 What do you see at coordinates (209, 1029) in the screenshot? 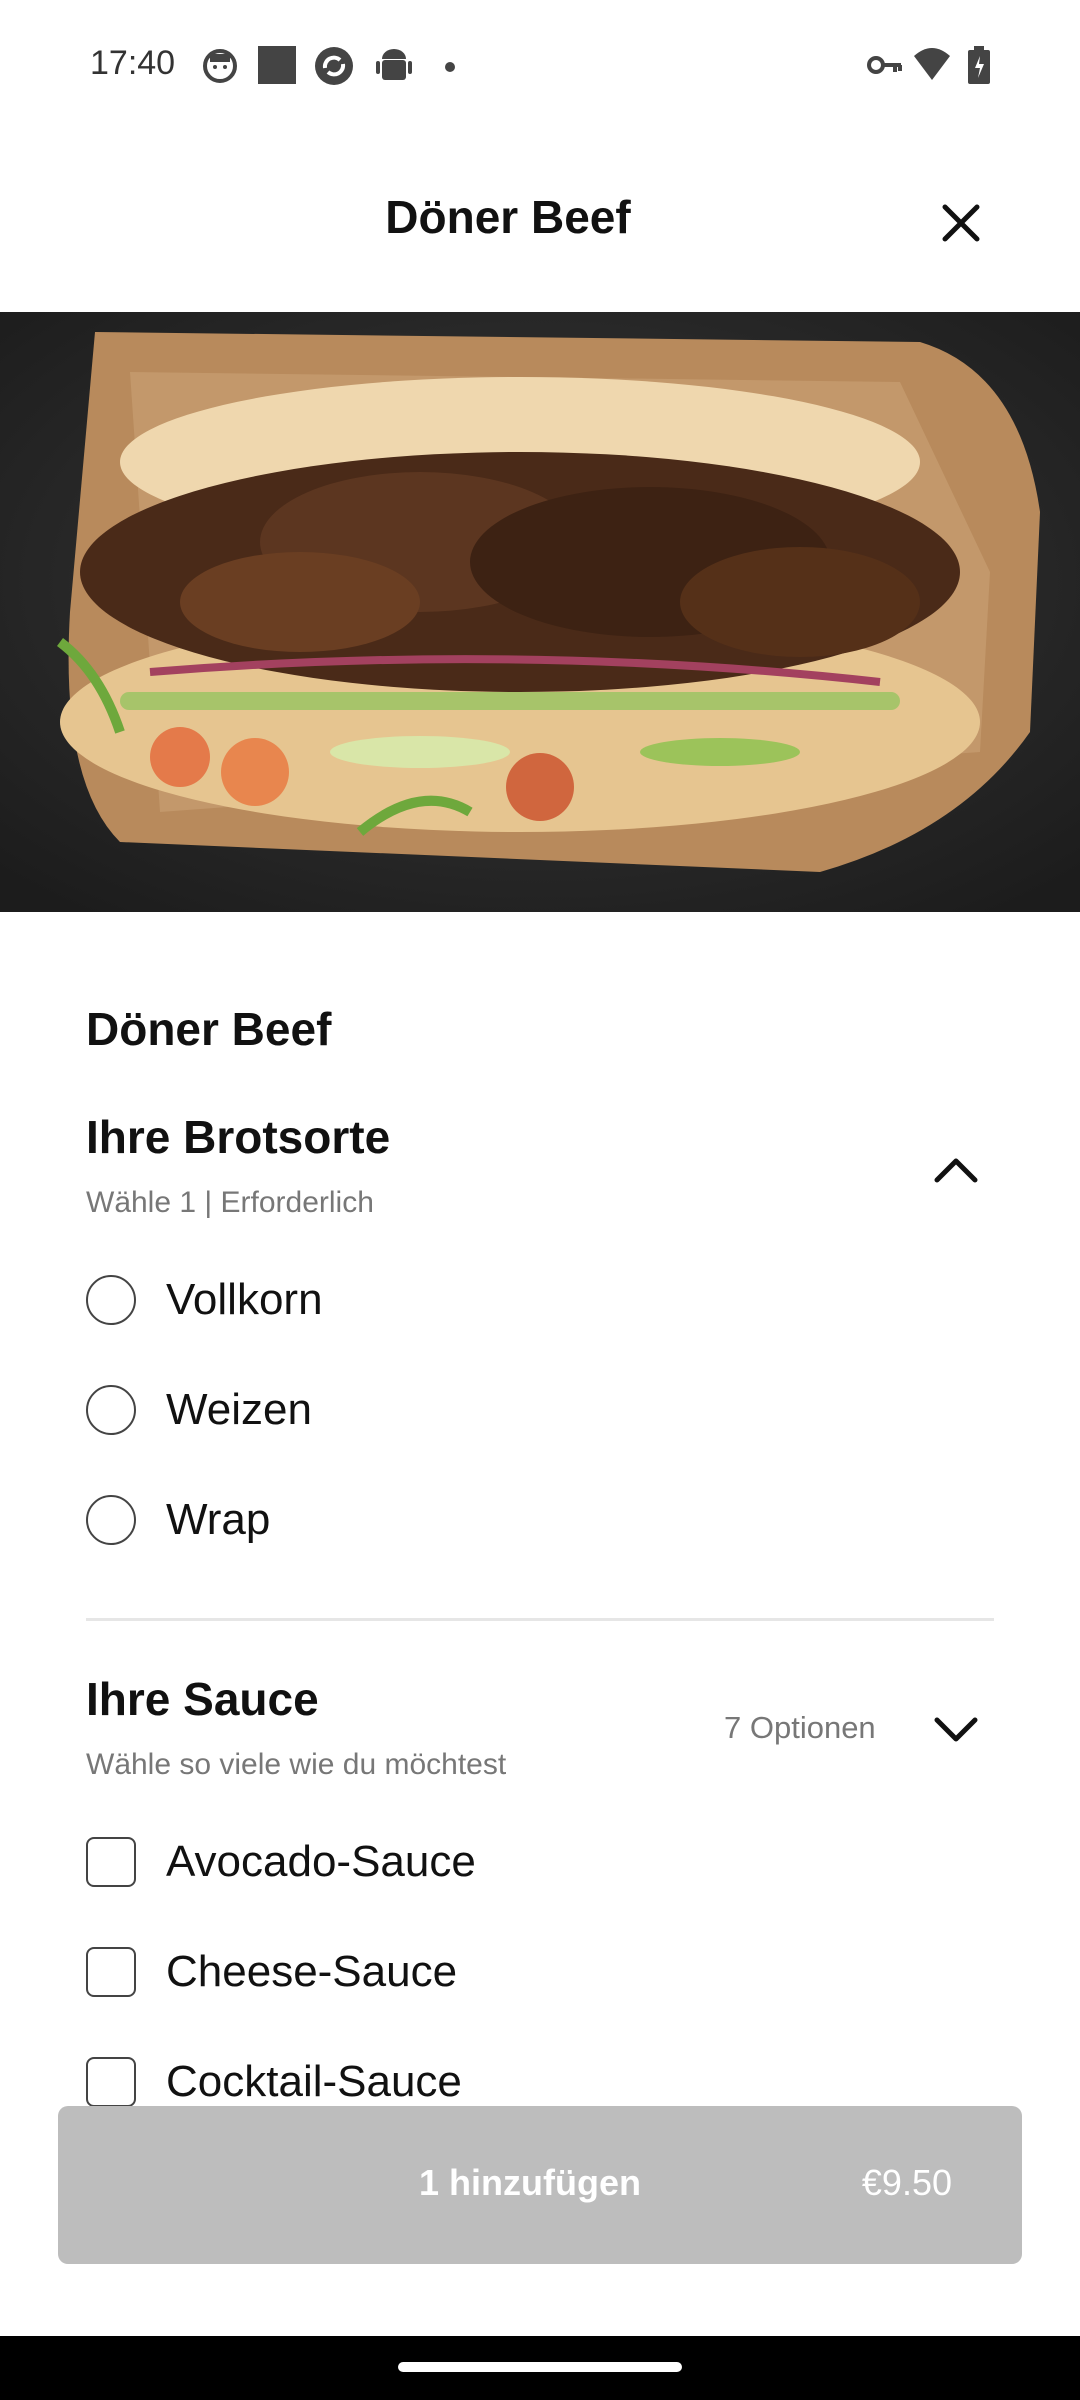
I see `product-name: Döner Beef` at bounding box center [209, 1029].